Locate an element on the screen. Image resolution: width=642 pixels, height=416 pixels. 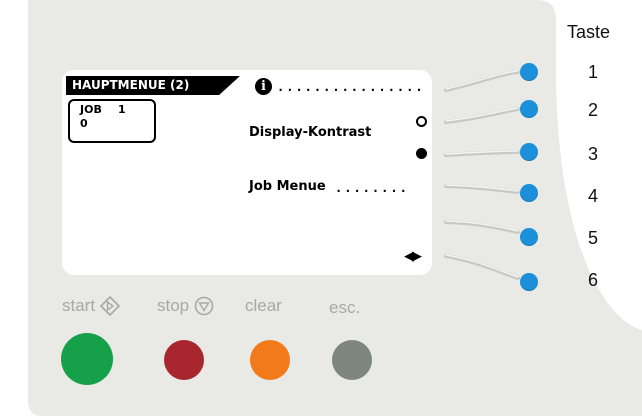
stop-label: stop is located at coordinates (173, 305).